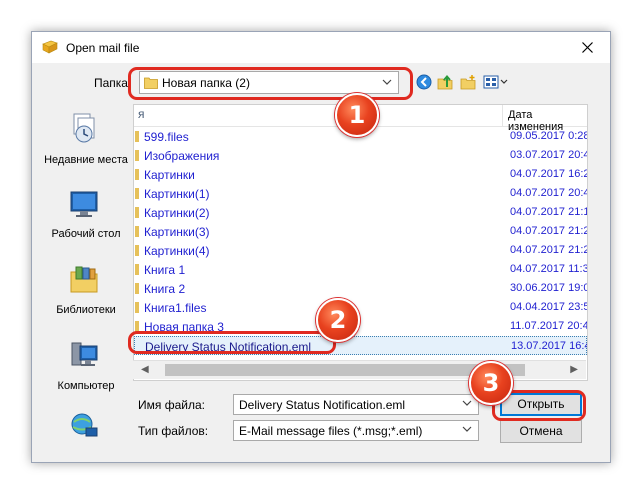 This screenshot has width=641, height=493. Describe the element at coordinates (338, 320) in the screenshot. I see `annotation-badge-2: 2` at that location.